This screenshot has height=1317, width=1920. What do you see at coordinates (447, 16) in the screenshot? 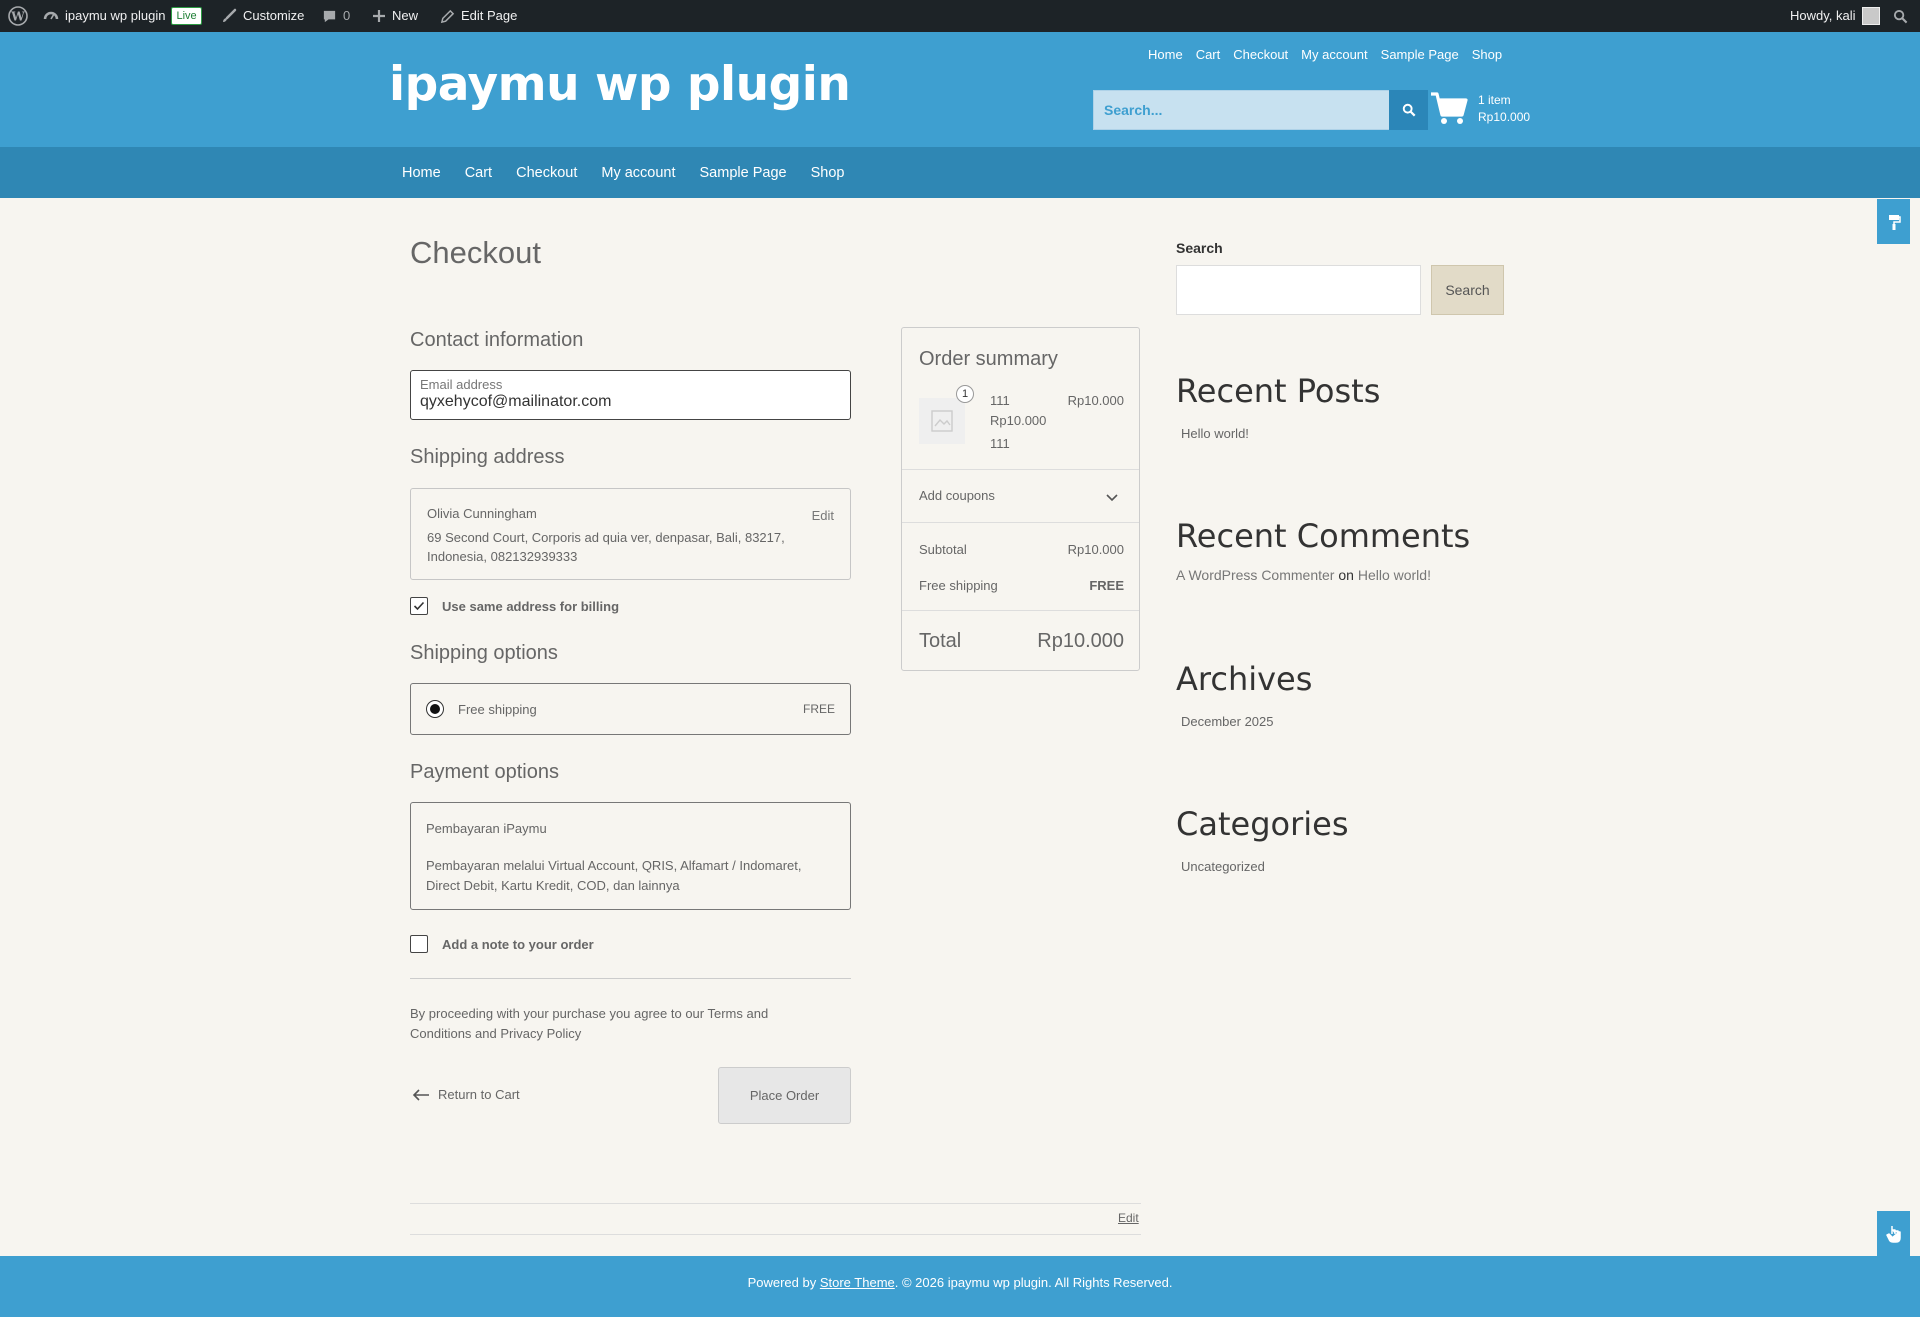
I see `pencil-icon` at bounding box center [447, 16].